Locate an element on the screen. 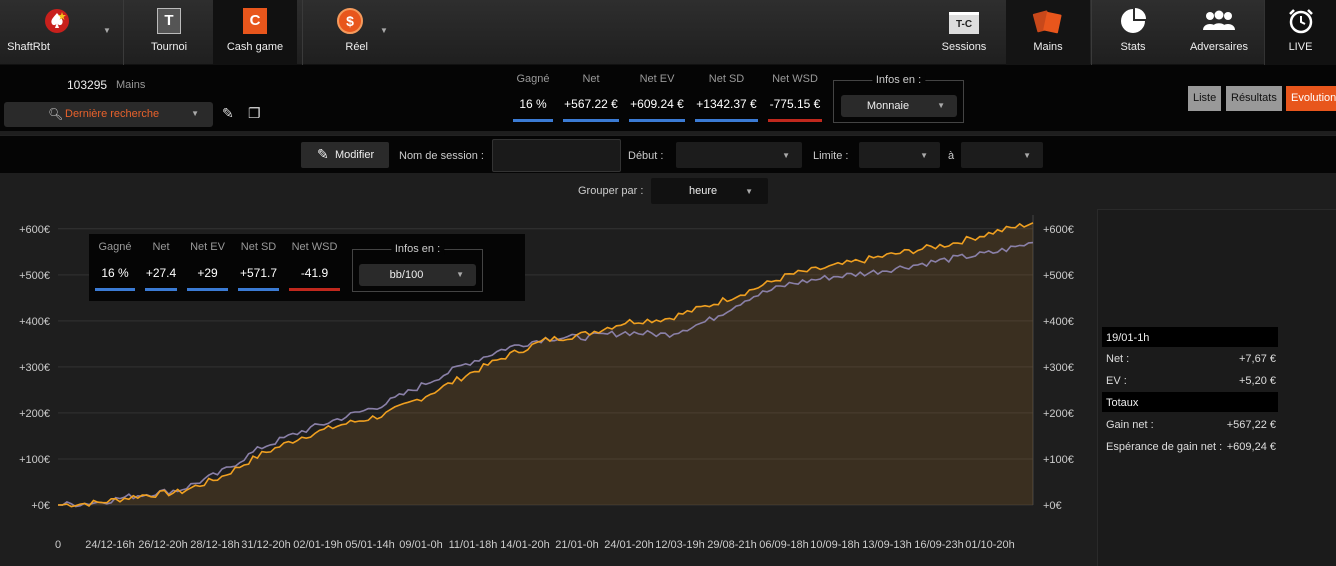  stat-net-wsd: Net WSD -775.15 € is located at coordinates (795, 97).